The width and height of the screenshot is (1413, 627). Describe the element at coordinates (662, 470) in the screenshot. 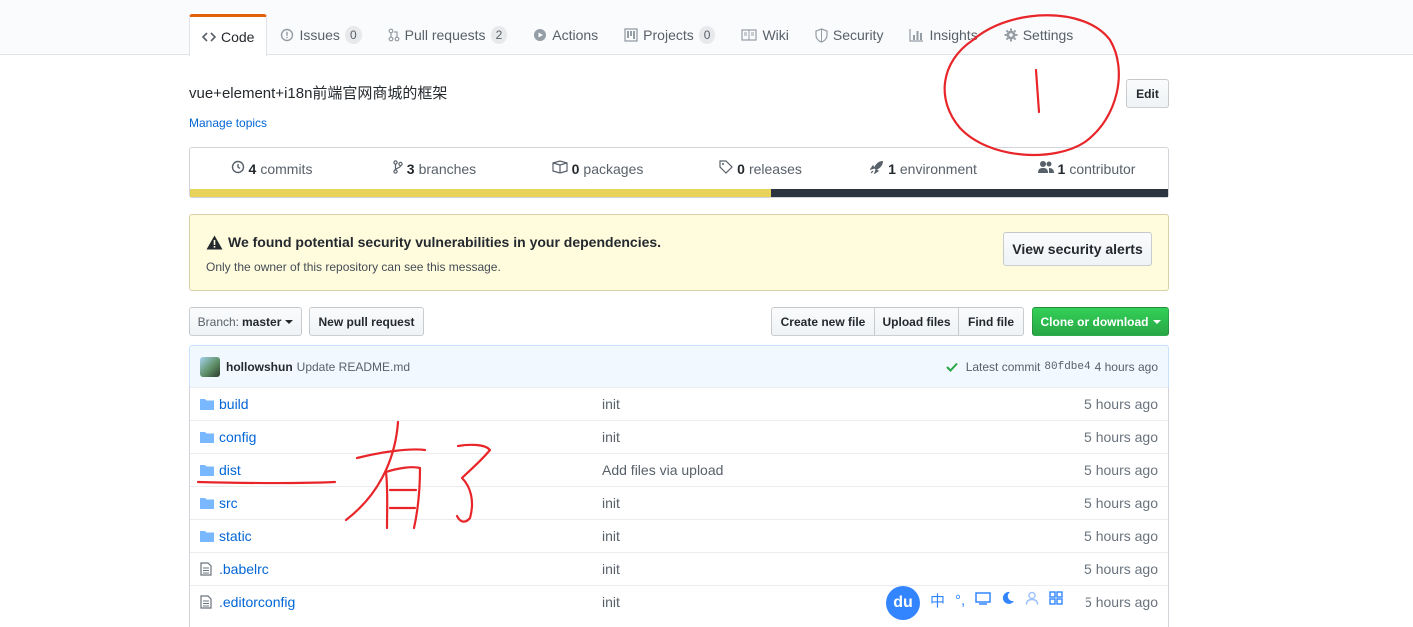

I see `file-commit-message: Add files via upload` at that location.